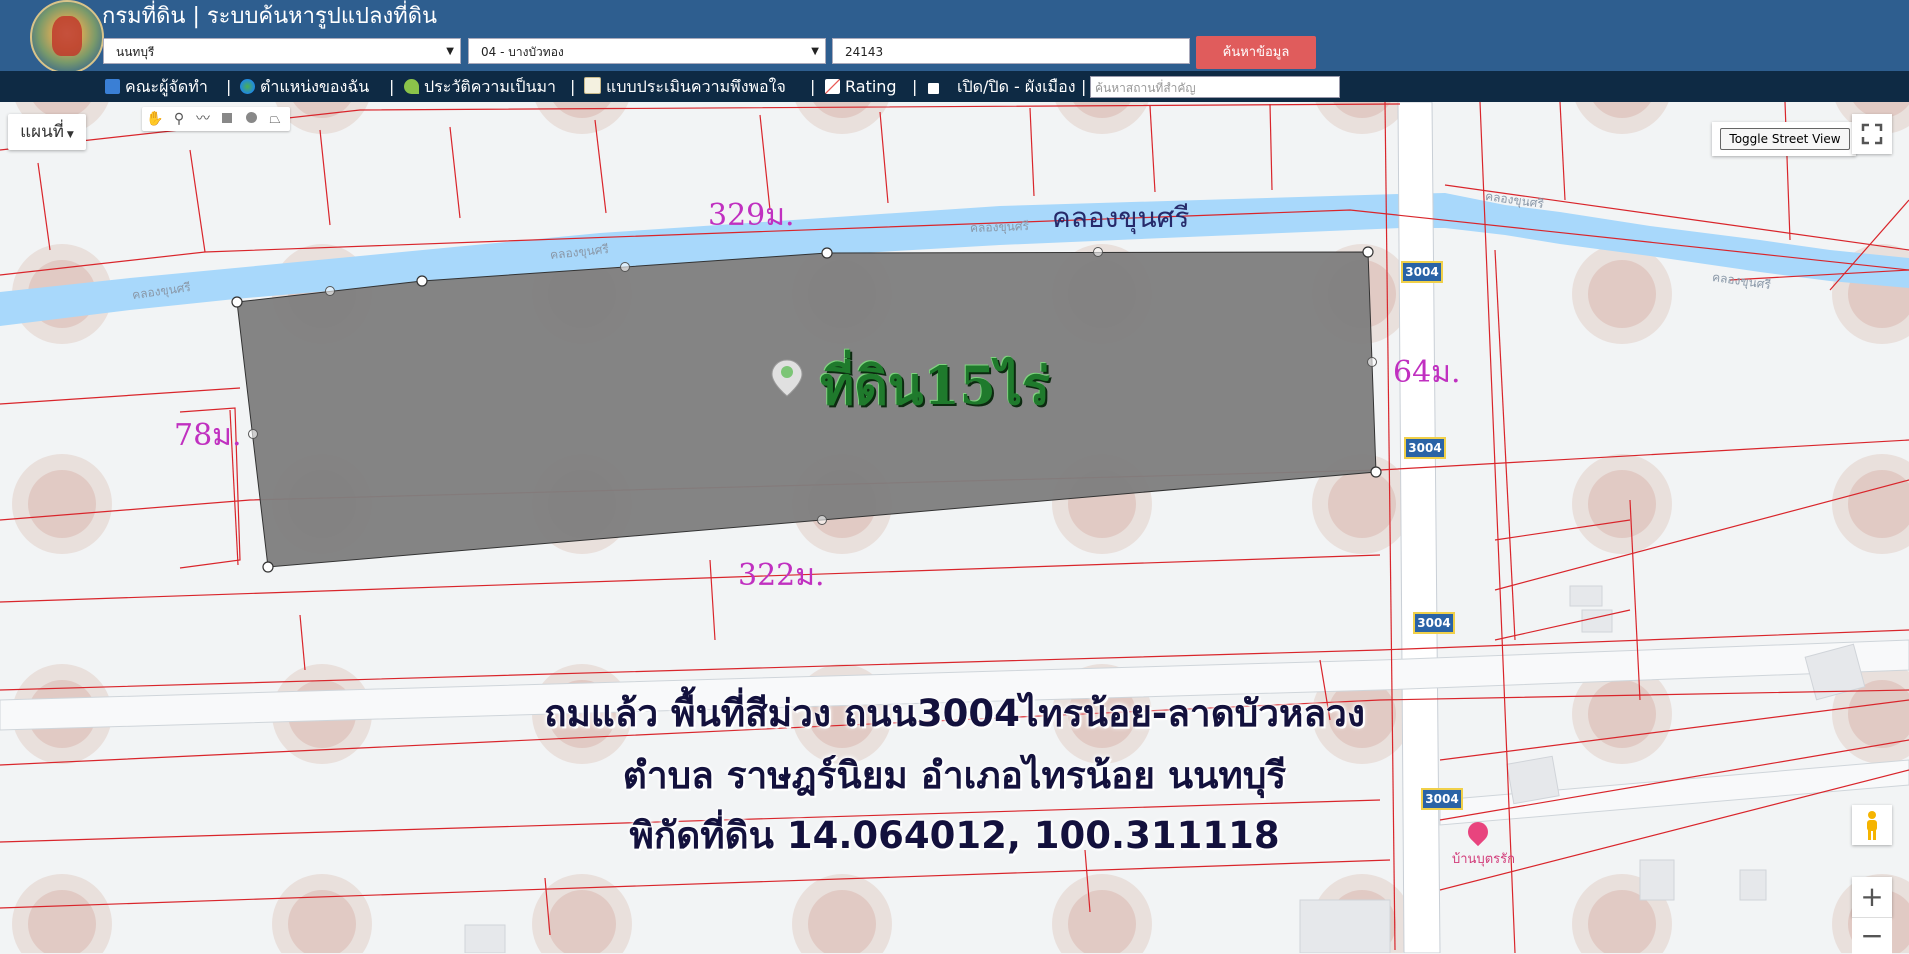  I want to click on dimension-right: 64ม., so click(1427, 372).